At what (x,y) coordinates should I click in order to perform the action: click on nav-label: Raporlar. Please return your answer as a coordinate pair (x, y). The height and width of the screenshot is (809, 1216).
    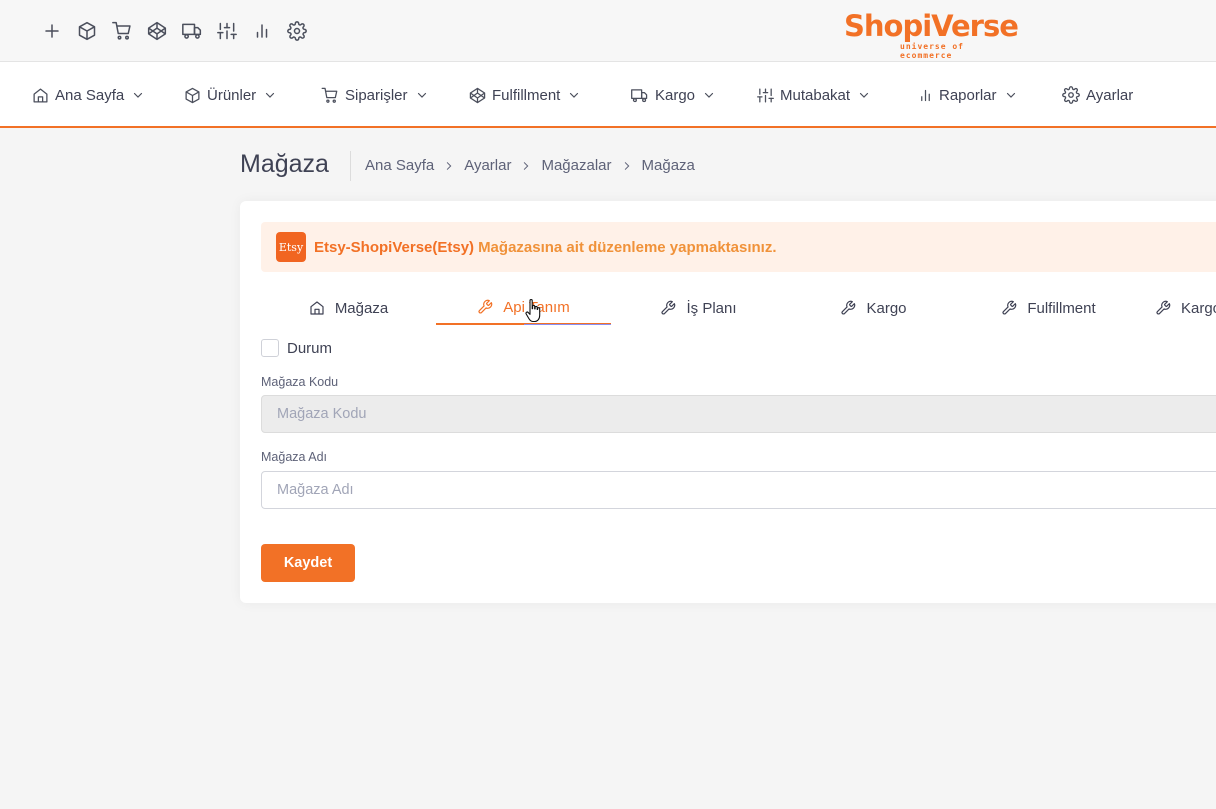
    Looking at the image, I should click on (968, 95).